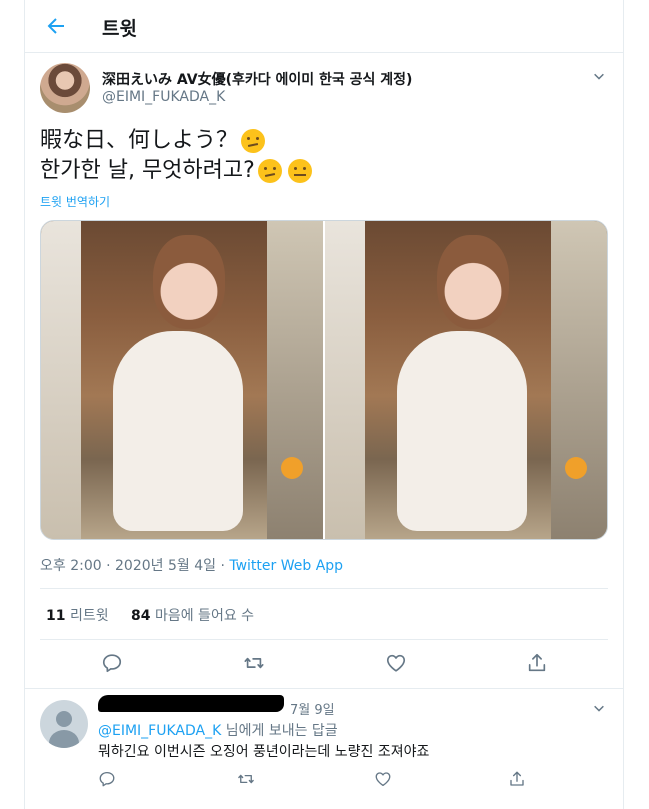  Describe the element at coordinates (147, 170) in the screenshot. I see `tweet-text-korean: 한가한 날, 무엇하려고?` at that location.